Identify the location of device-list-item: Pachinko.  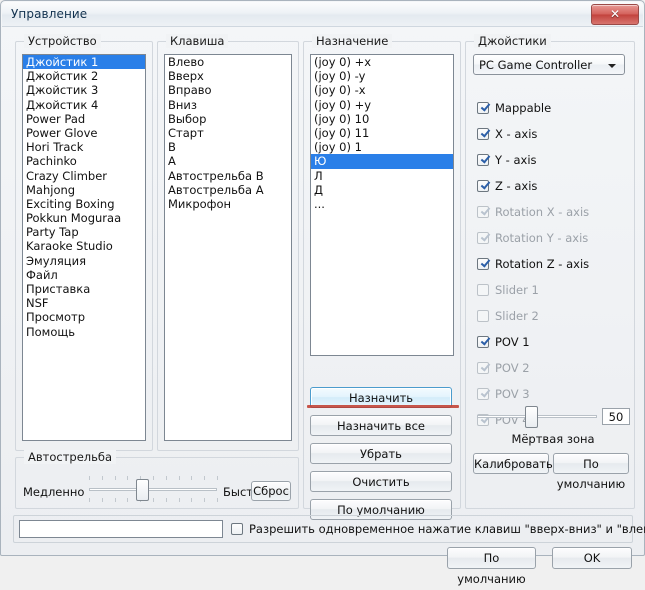
(84, 161).